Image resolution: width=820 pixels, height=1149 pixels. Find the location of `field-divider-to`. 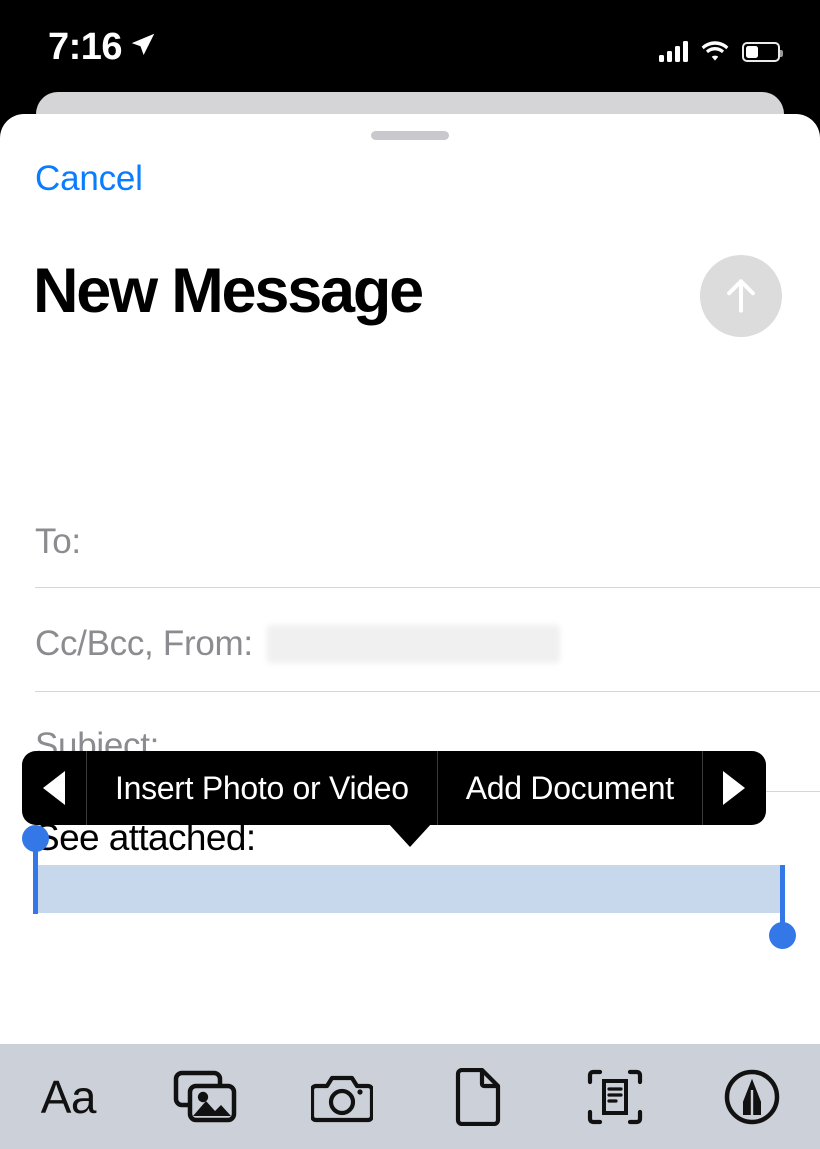

field-divider-to is located at coordinates (427, 587).